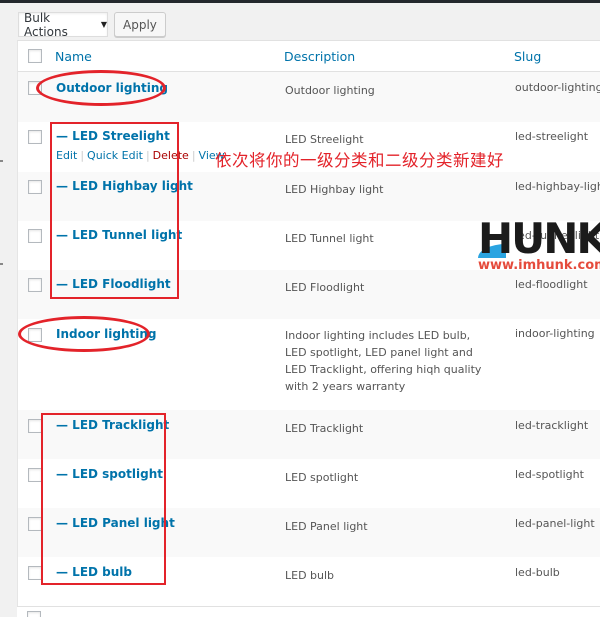 This screenshot has width=600, height=617. Describe the element at coordinates (539, 238) in the screenshot. I see `logo-brand: HUNK` at that location.